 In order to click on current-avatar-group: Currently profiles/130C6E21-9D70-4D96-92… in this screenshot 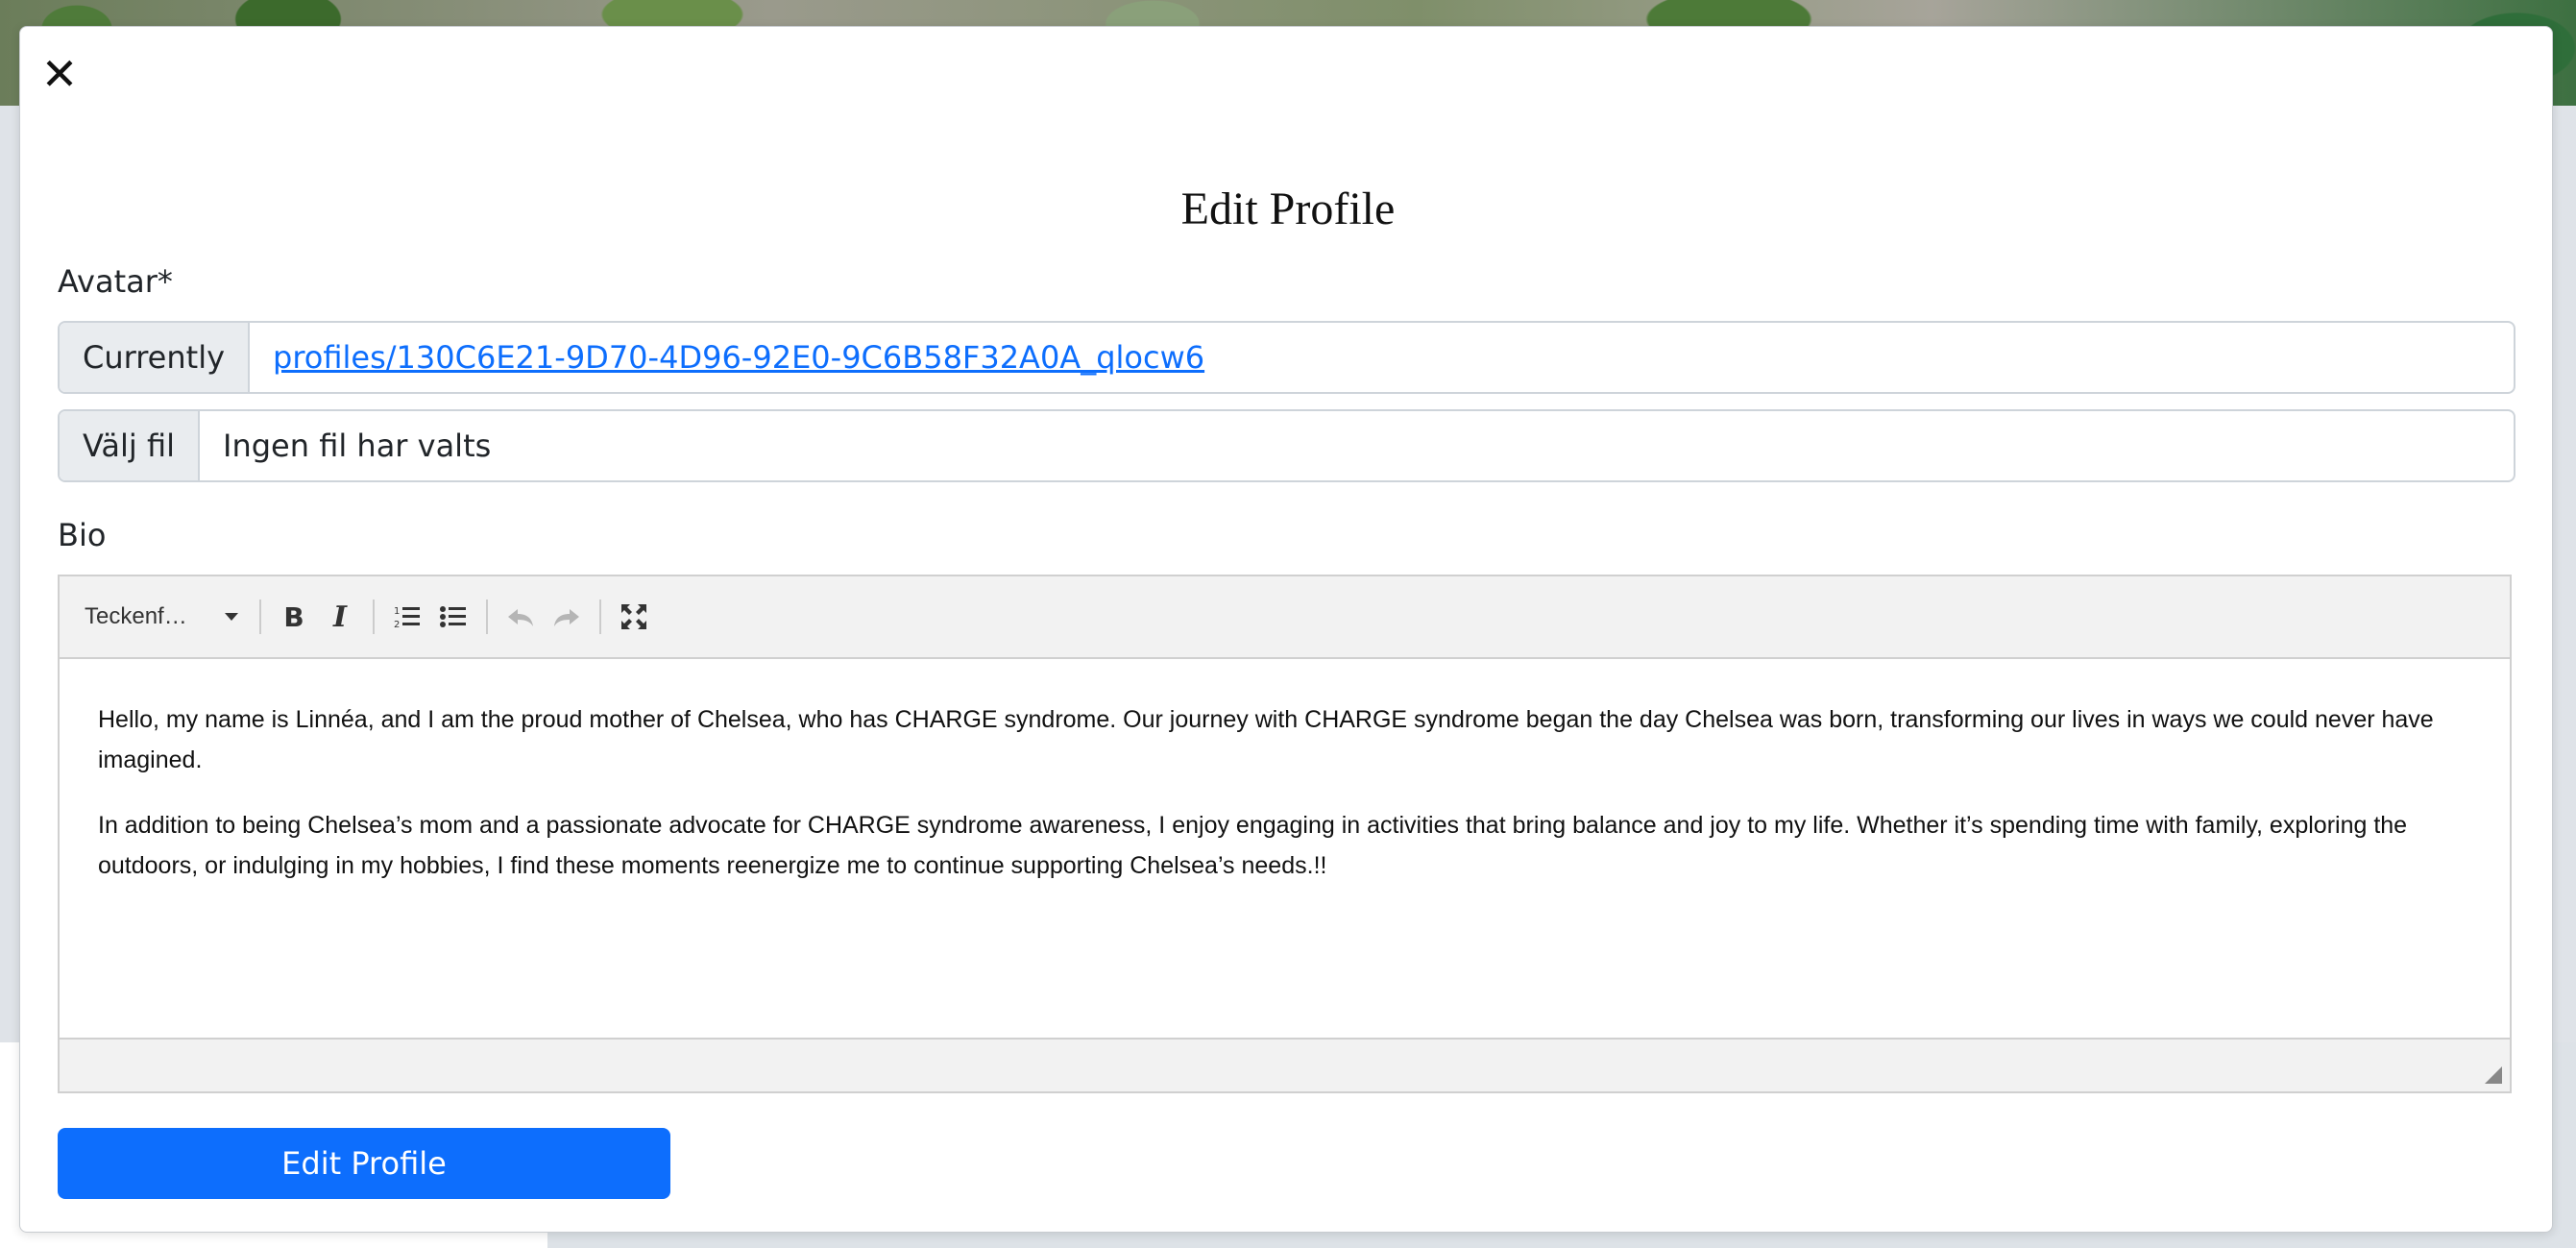, I will do `click(1286, 357)`.